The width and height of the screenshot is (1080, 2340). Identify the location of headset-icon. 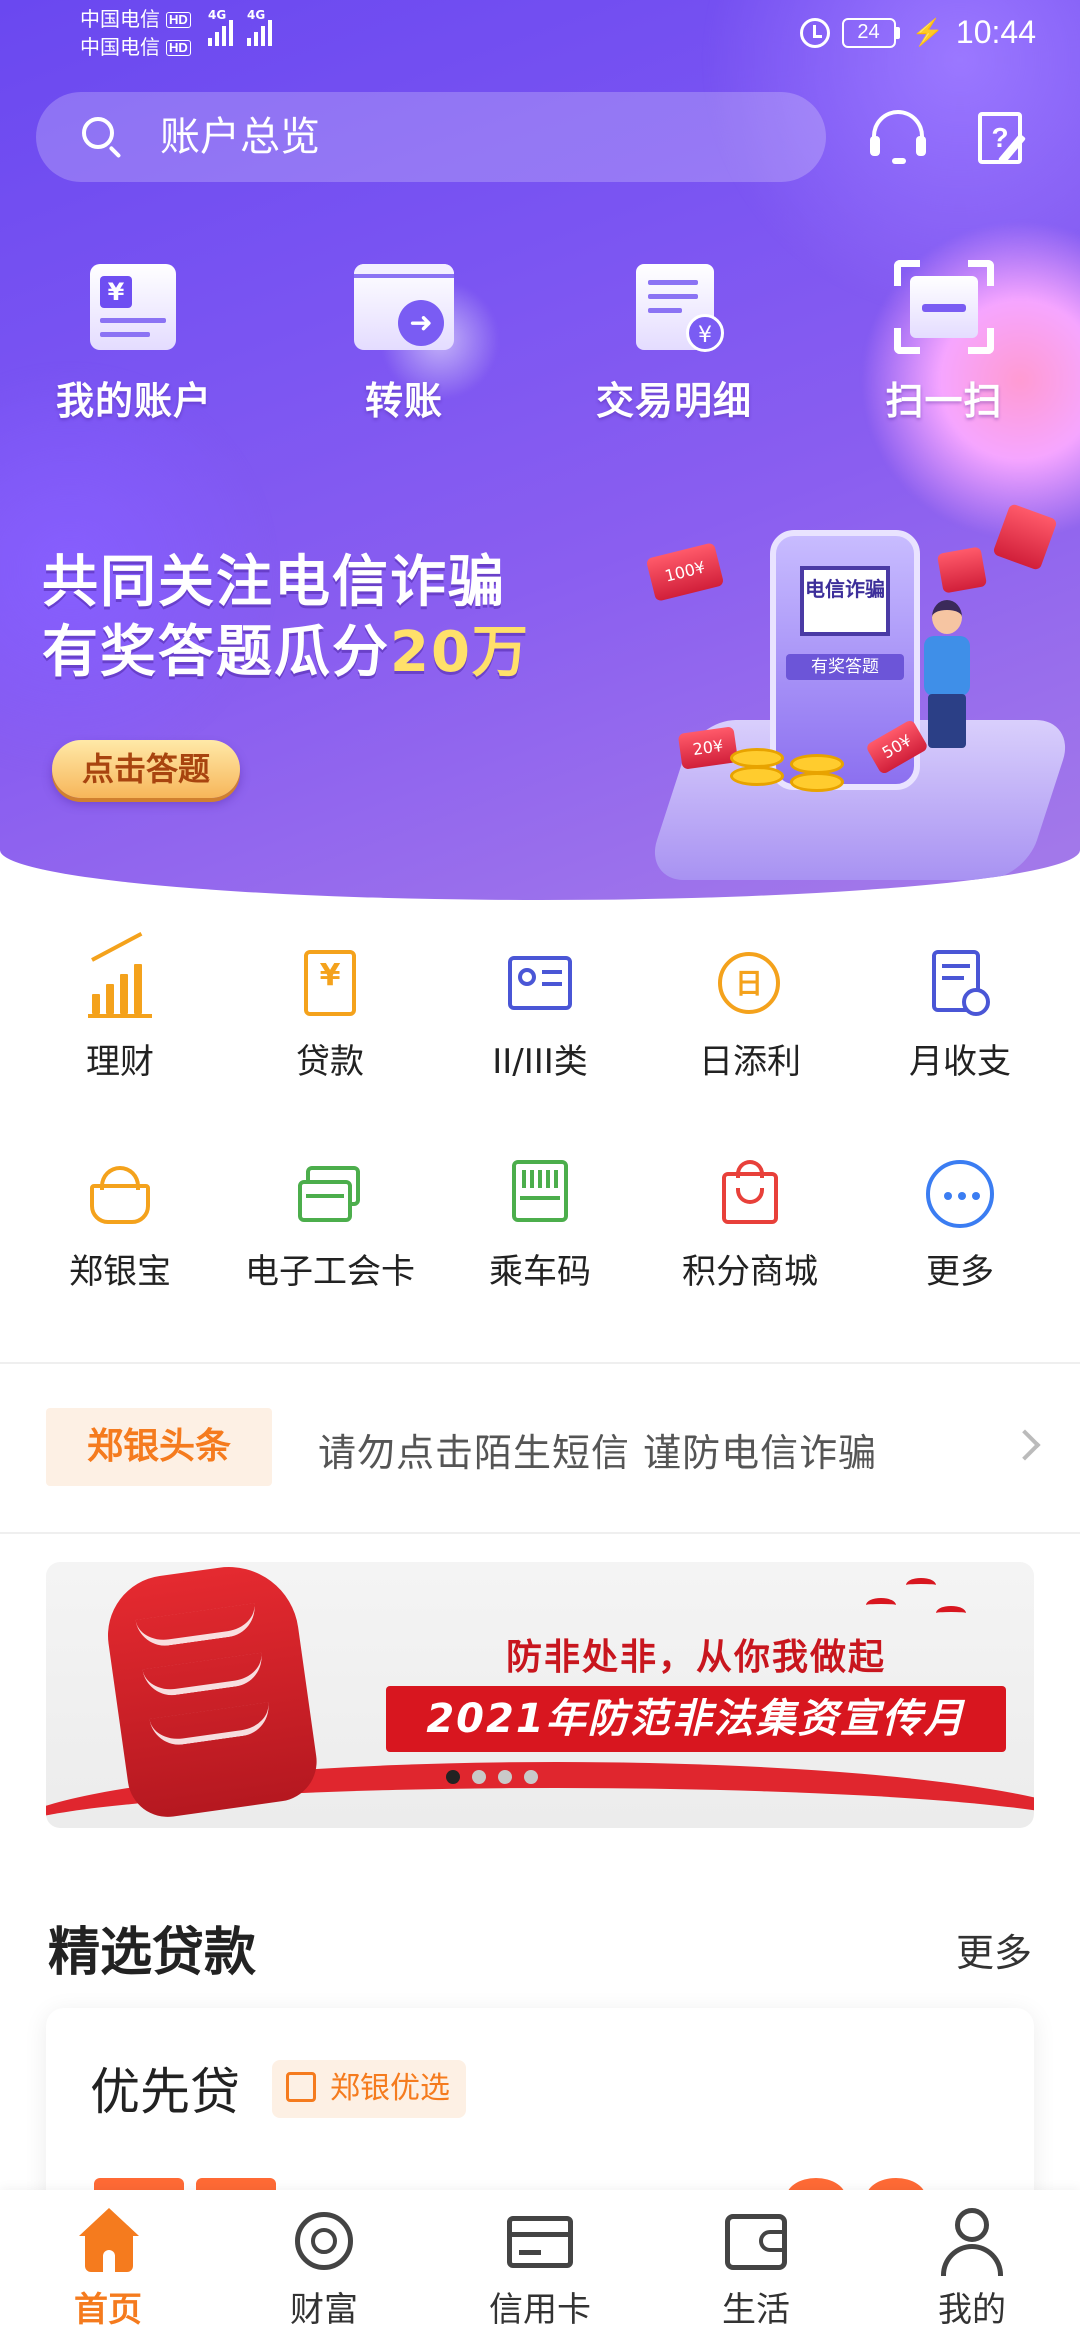
(898, 138).